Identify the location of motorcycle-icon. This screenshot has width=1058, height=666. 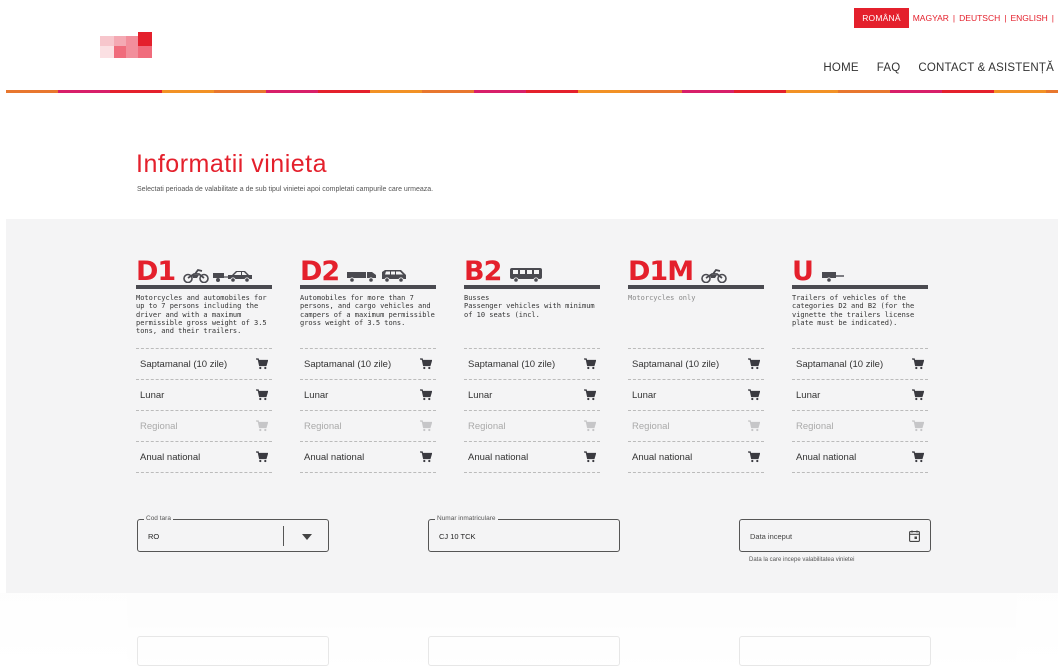
(196, 276).